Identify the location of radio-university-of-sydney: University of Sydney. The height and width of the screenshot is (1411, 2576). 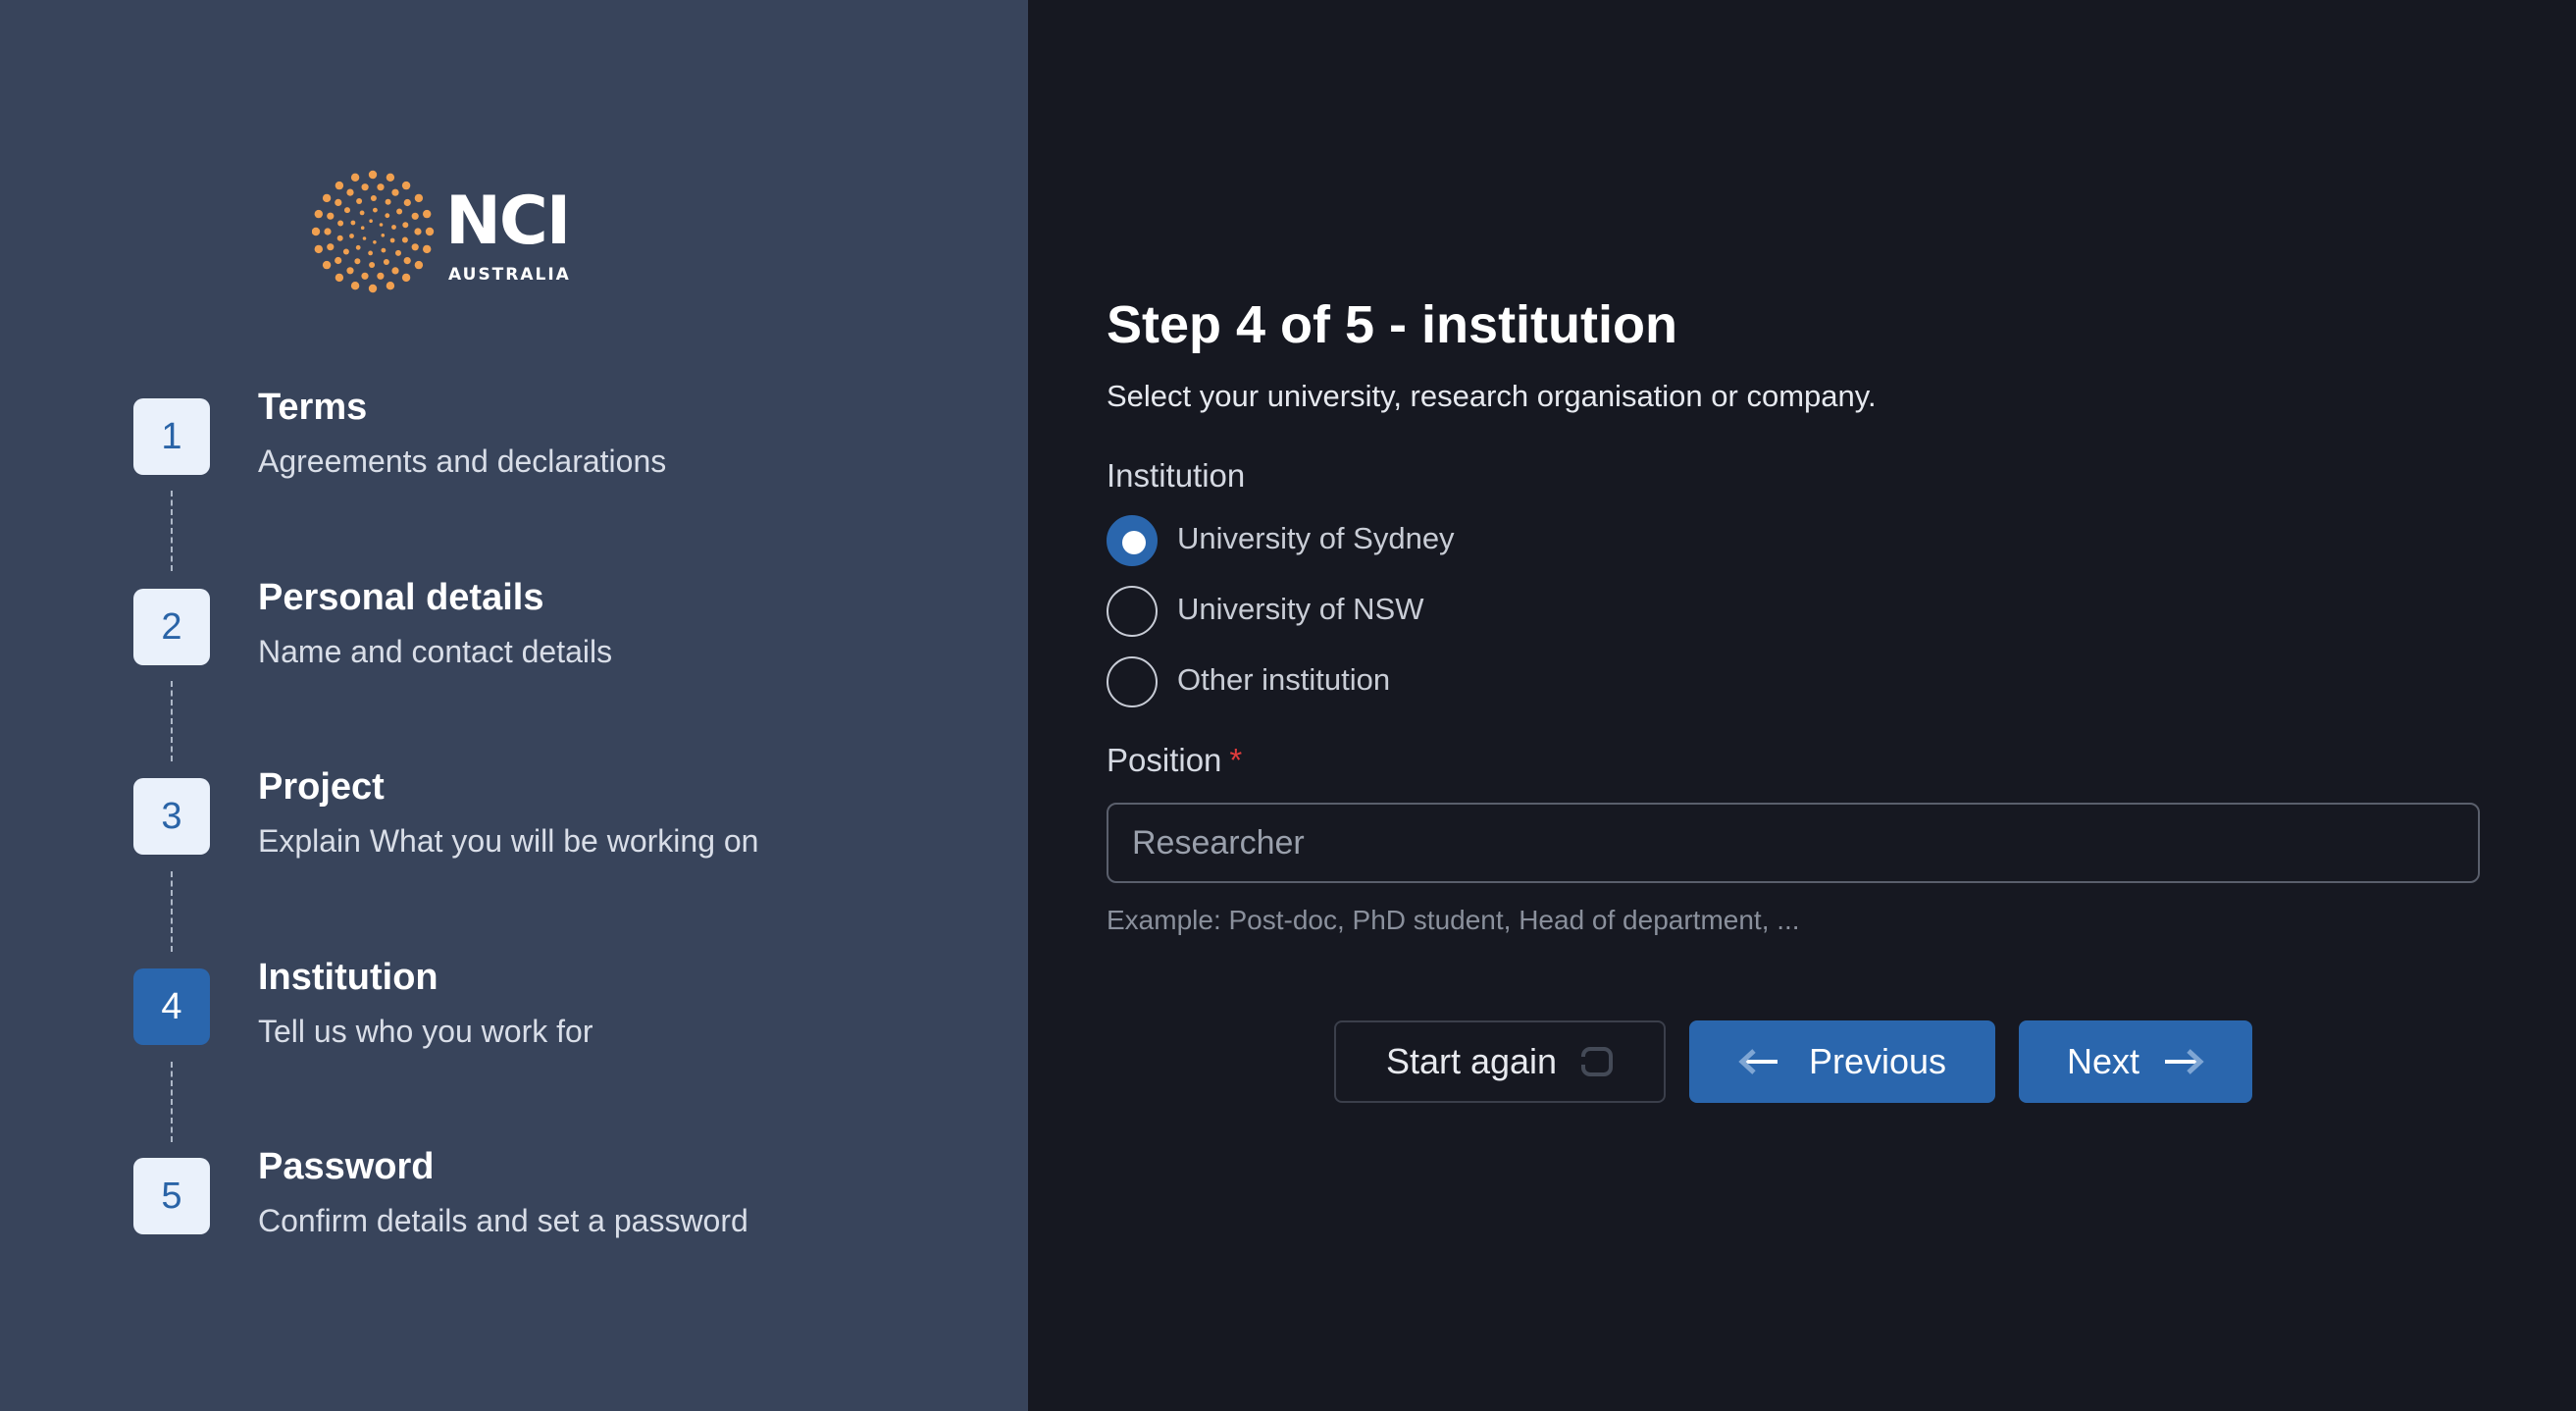
(1401, 542).